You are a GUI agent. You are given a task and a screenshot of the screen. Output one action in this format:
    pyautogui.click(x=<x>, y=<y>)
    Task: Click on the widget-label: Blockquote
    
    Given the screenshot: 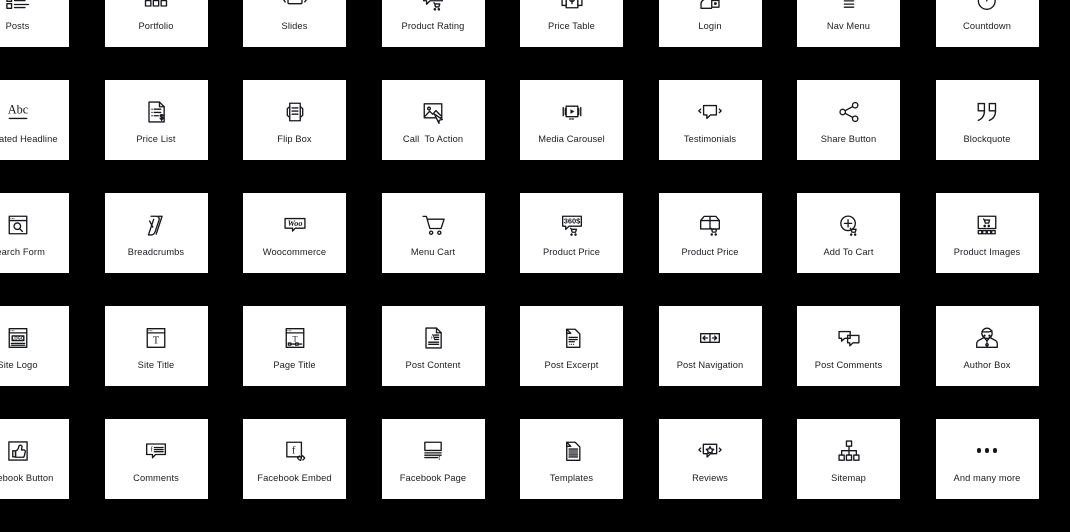 What is the action you would take?
    pyautogui.click(x=987, y=138)
    